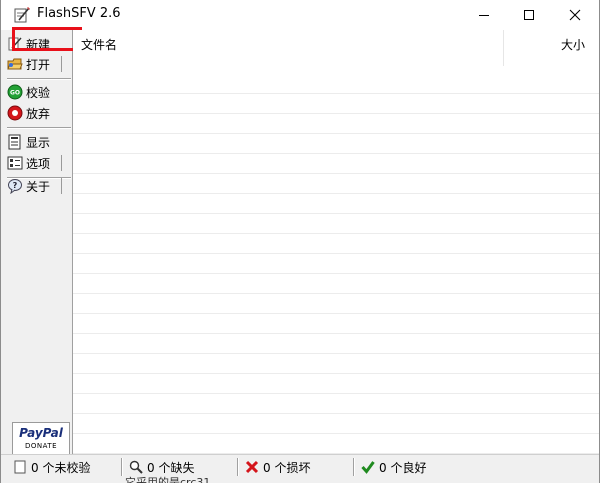 This screenshot has width=600, height=483. I want to click on paypal-donate-button: PayPal DONATE, so click(41, 438).